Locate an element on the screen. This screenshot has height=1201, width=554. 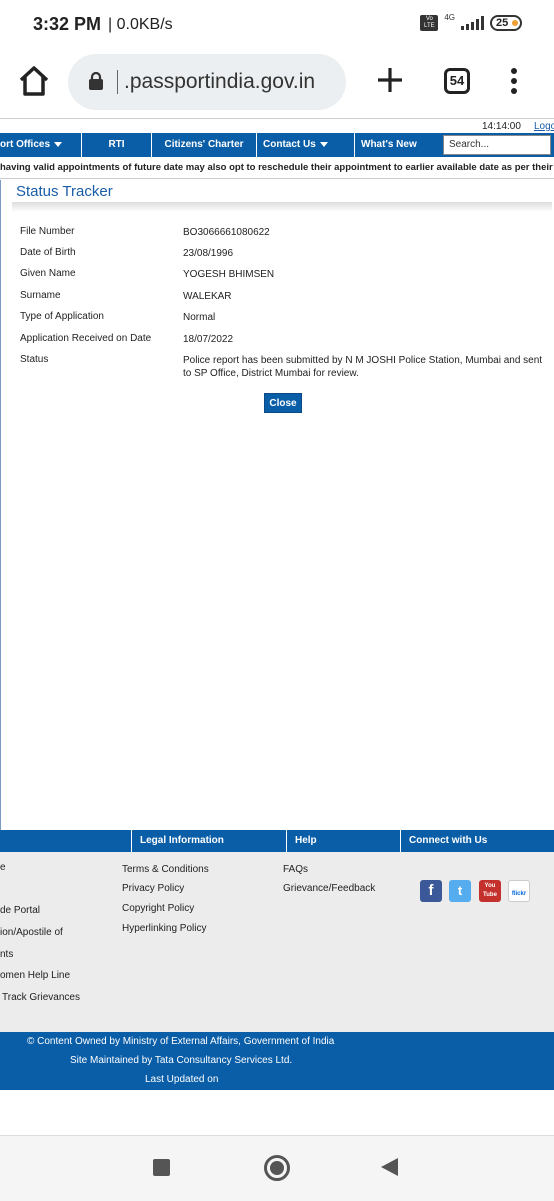
detail-label: Date of Birth is located at coordinates (48, 252).